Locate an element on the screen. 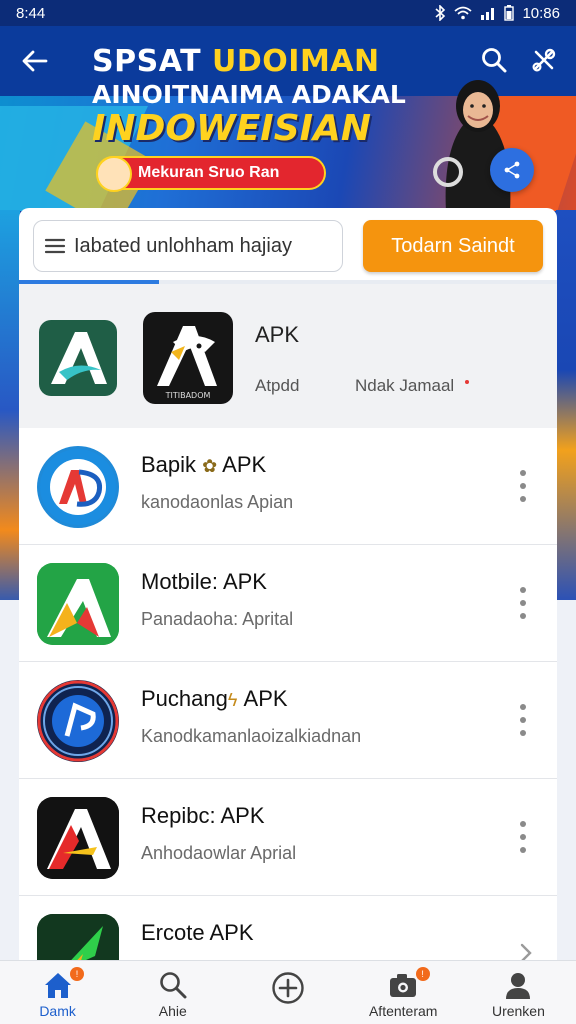 The width and height of the screenshot is (576, 1024). menu-icon is located at coordinates (55, 246).